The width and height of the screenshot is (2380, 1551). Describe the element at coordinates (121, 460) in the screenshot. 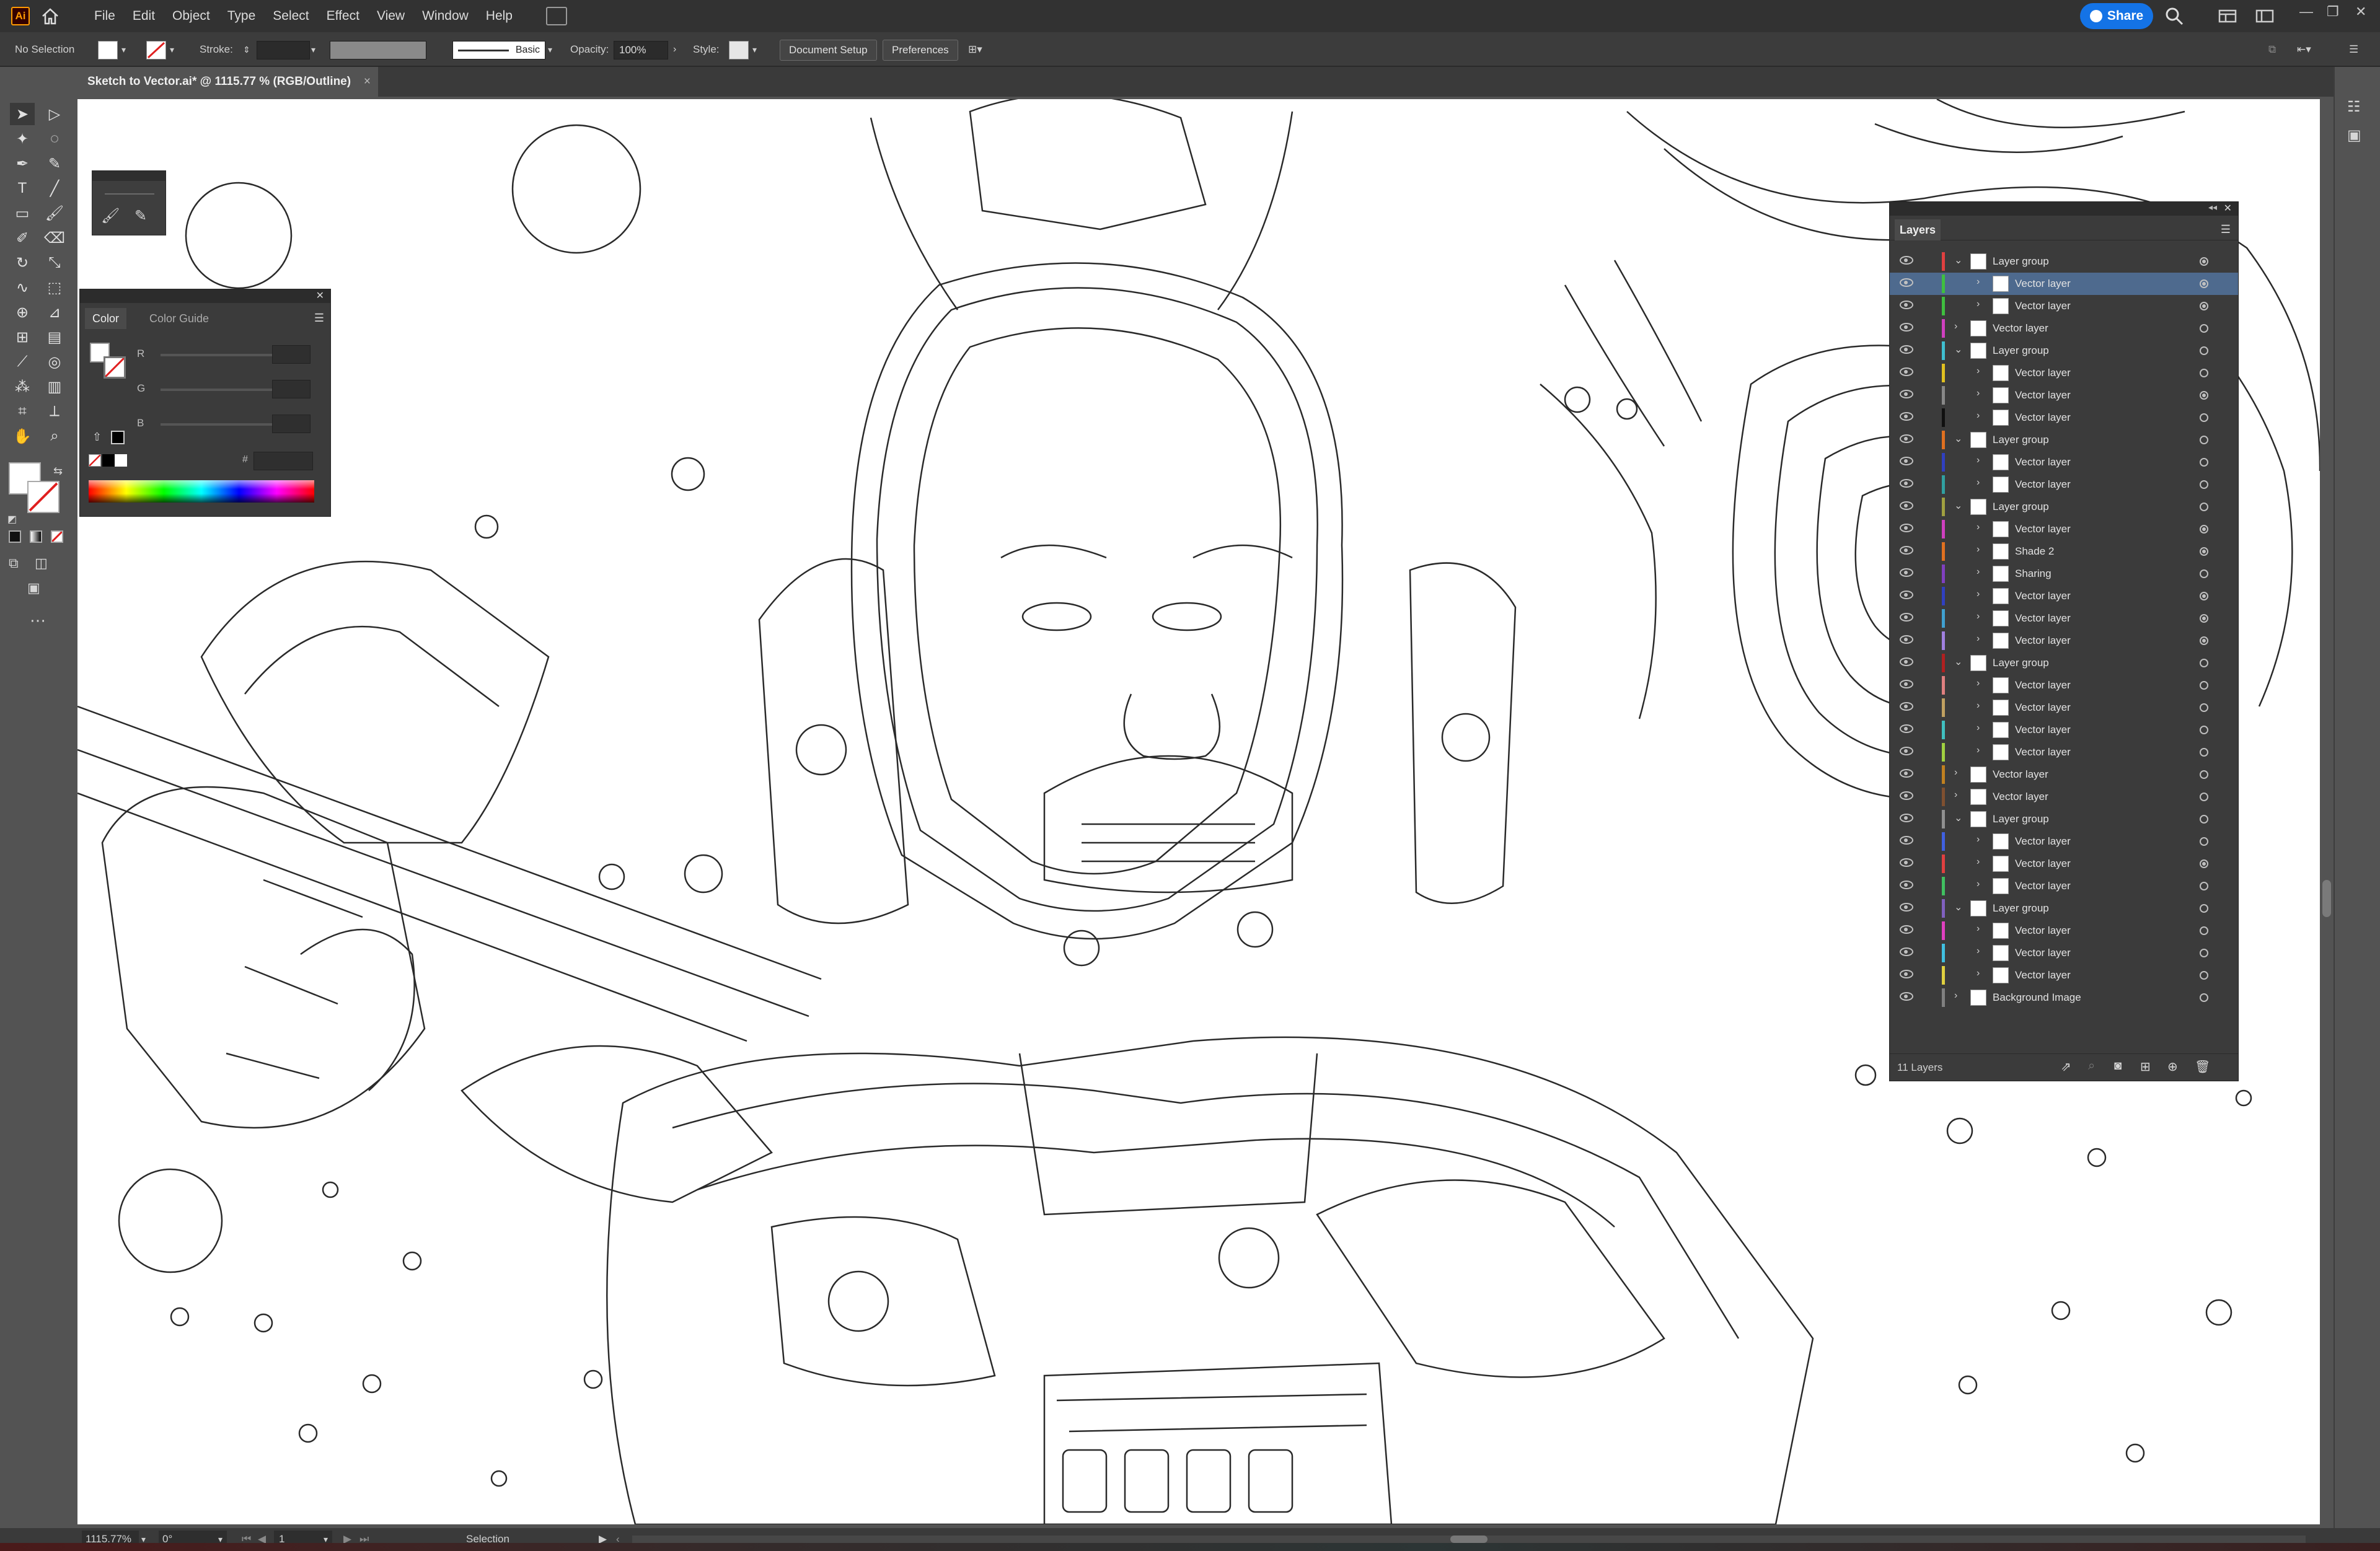

I see `white-swatch` at that location.